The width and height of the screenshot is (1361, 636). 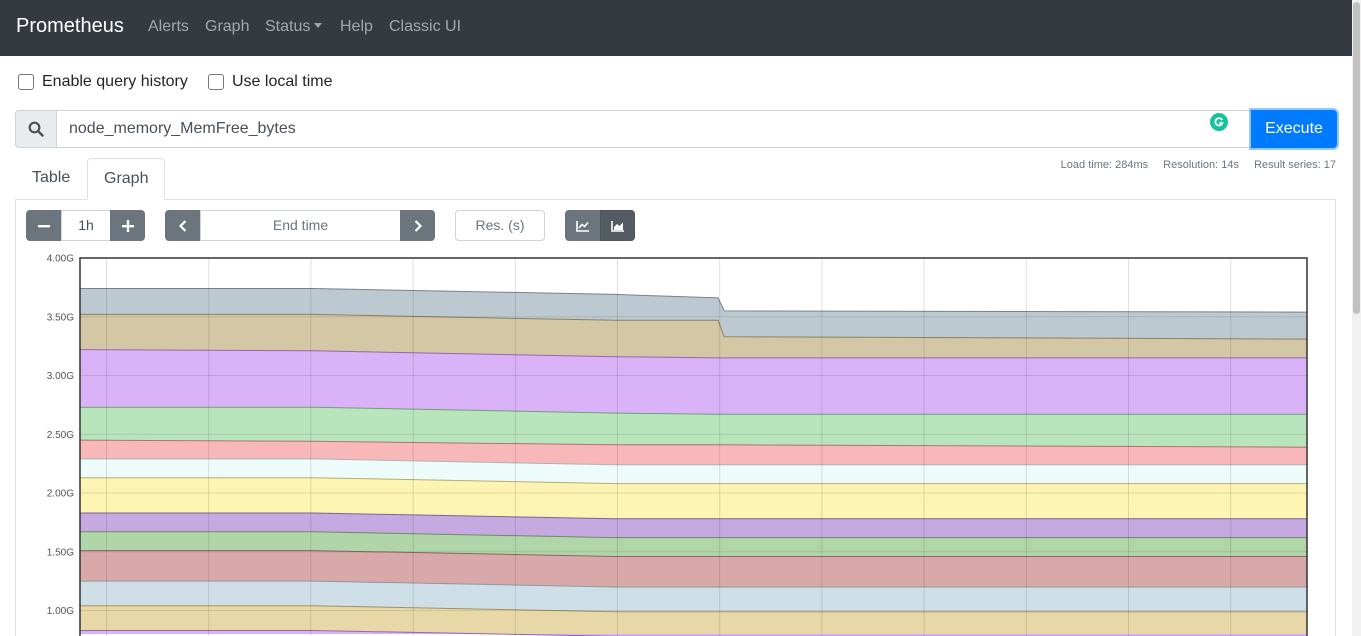 I want to click on nav-status-dropdown: Status, so click(x=294, y=27).